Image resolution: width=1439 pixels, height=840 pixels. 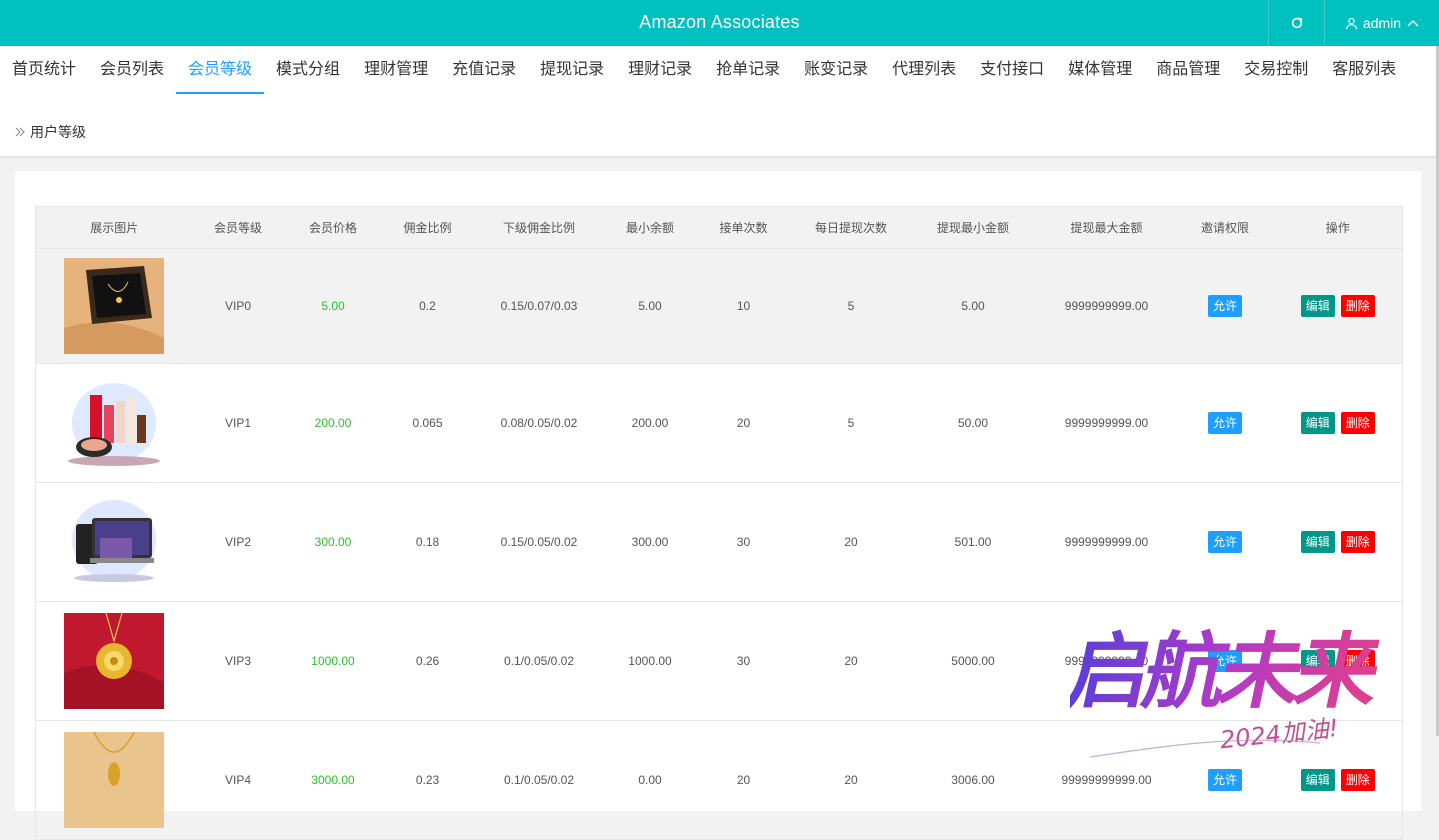 I want to click on nav-tab: 模式分组, so click(x=308, y=70).